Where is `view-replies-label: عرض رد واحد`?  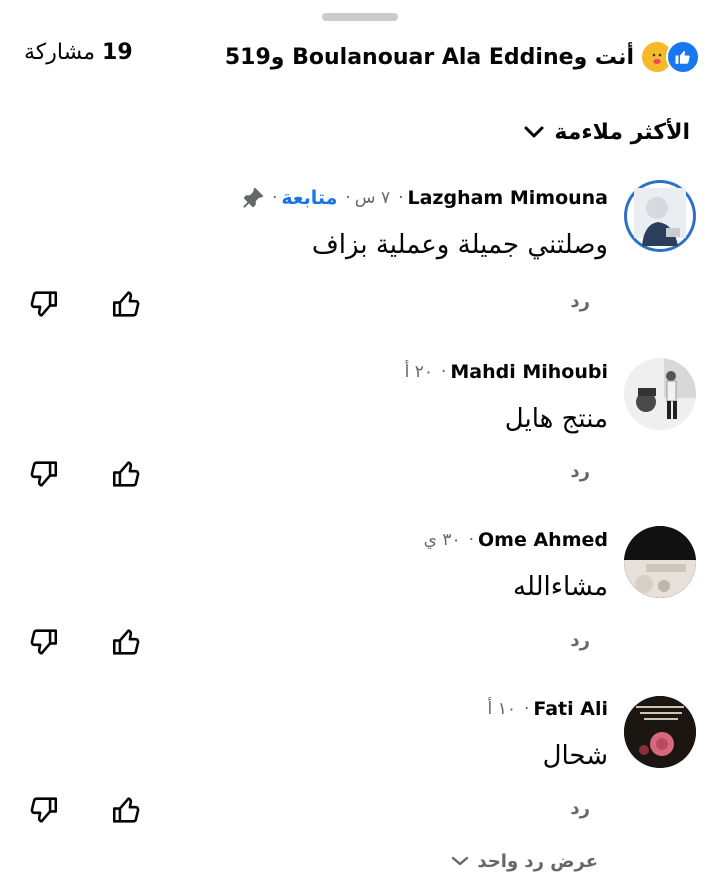
view-replies-label: عرض رد واحد is located at coordinates (537, 861).